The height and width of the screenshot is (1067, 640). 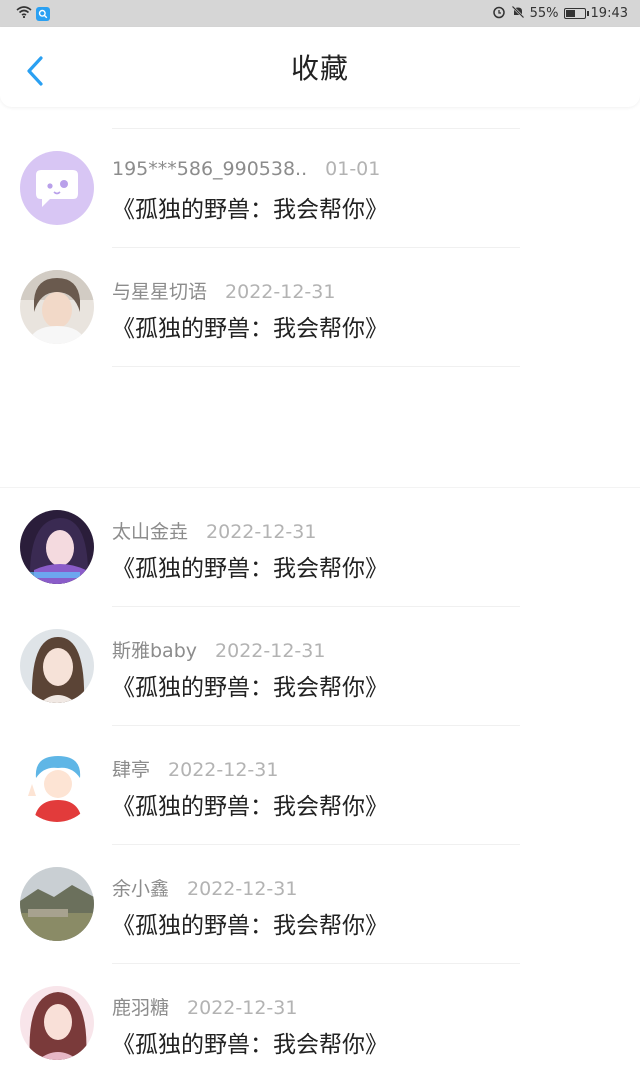 I want to click on status-right: 55% 19:43, so click(x=560, y=14).